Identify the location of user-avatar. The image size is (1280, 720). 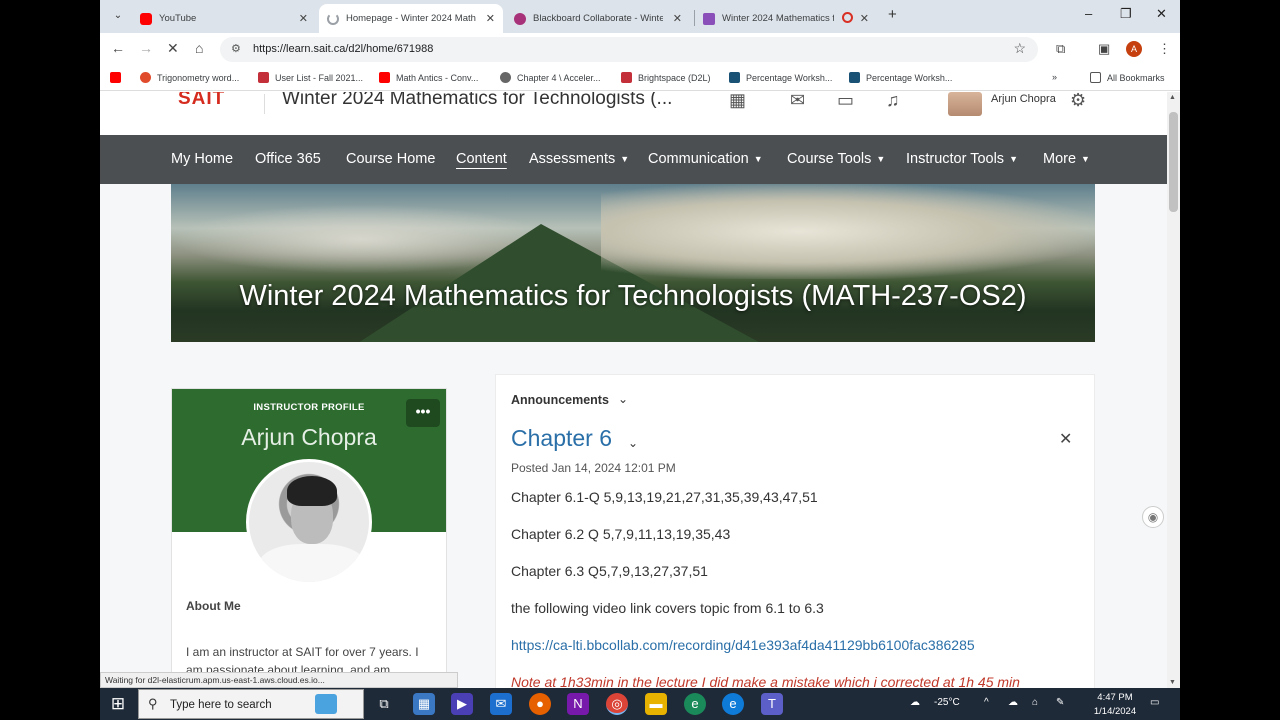
(965, 104).